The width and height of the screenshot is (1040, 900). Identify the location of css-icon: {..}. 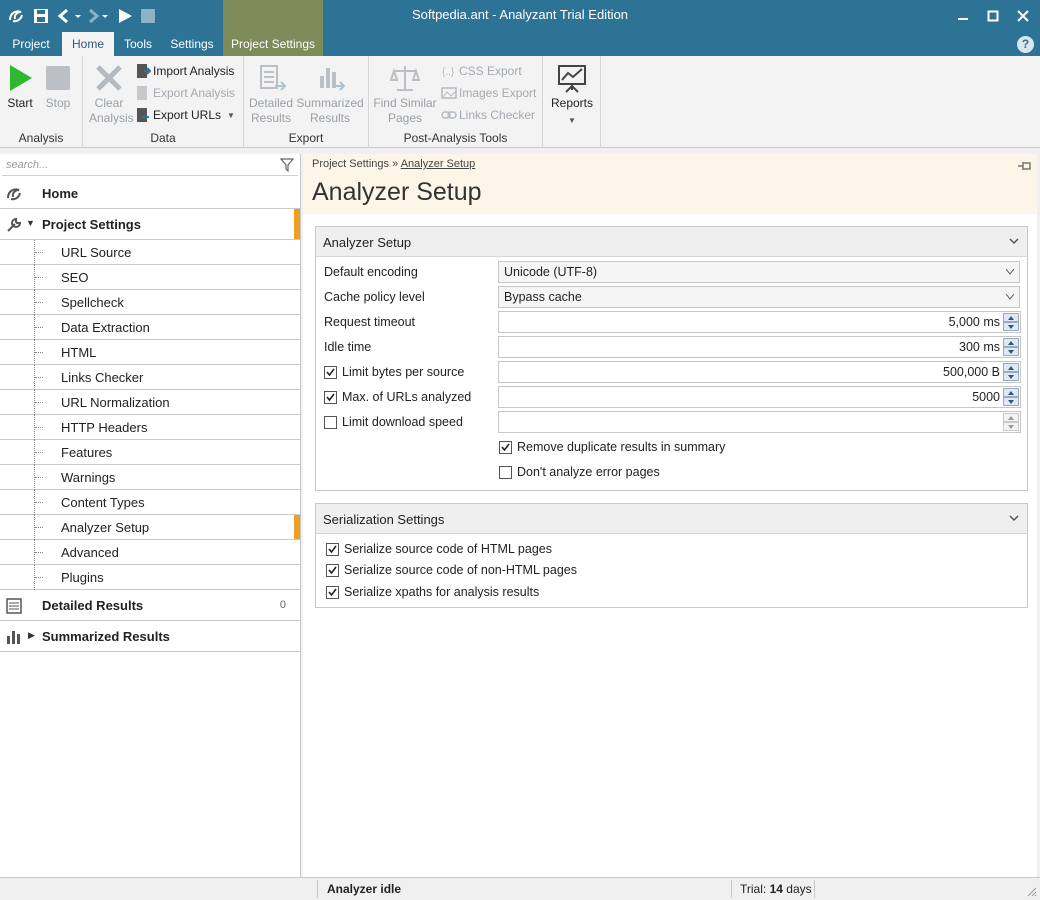
(449, 71).